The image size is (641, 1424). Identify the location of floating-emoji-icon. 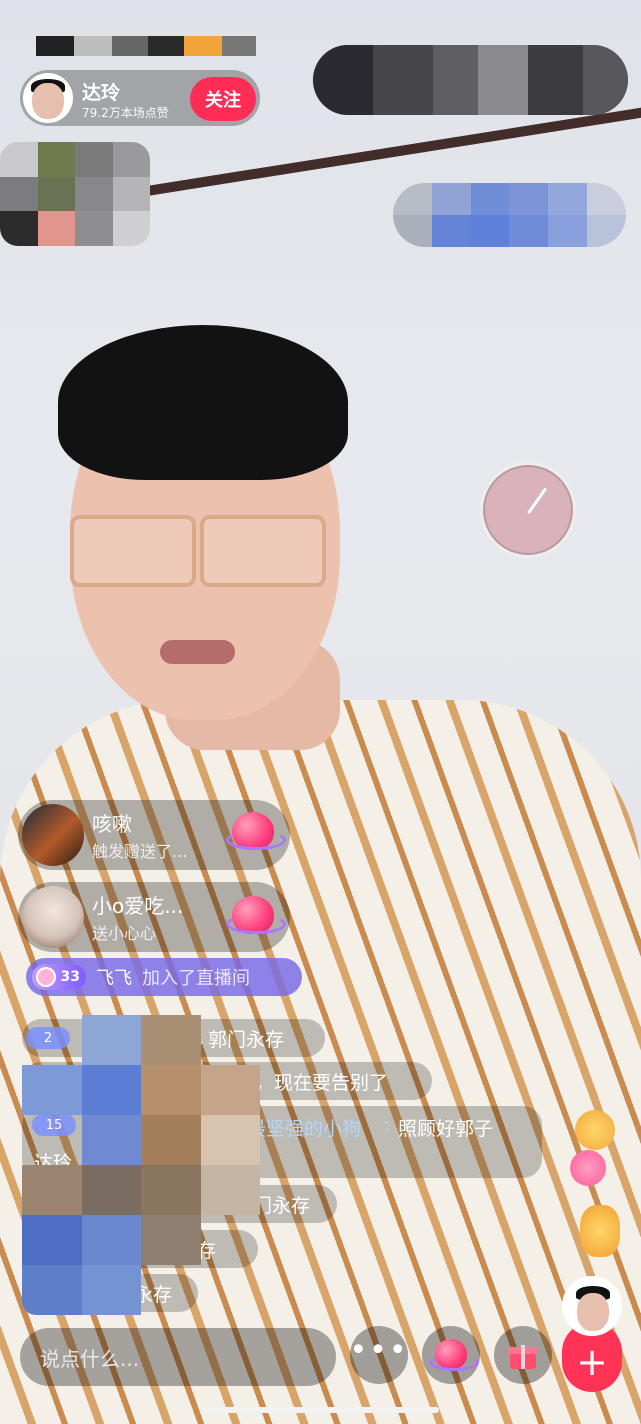
(595, 1130).